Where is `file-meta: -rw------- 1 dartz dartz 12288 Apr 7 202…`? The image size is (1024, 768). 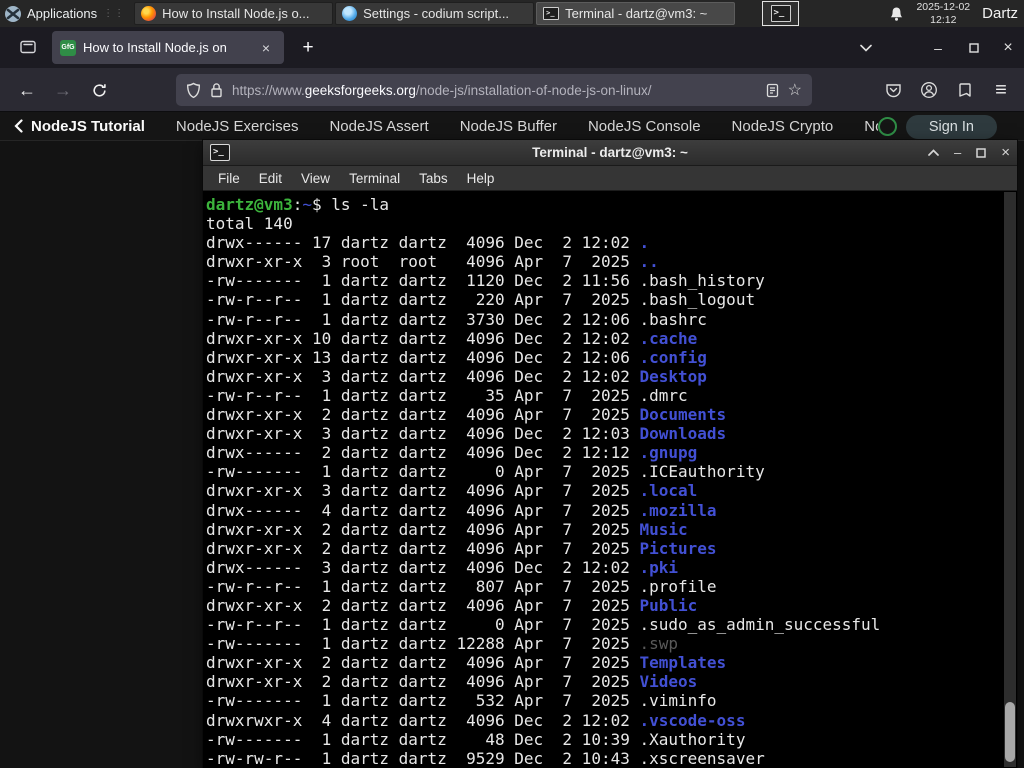 file-meta: -rw------- 1 dartz dartz 12288 Apr 7 202… is located at coordinates (423, 644).